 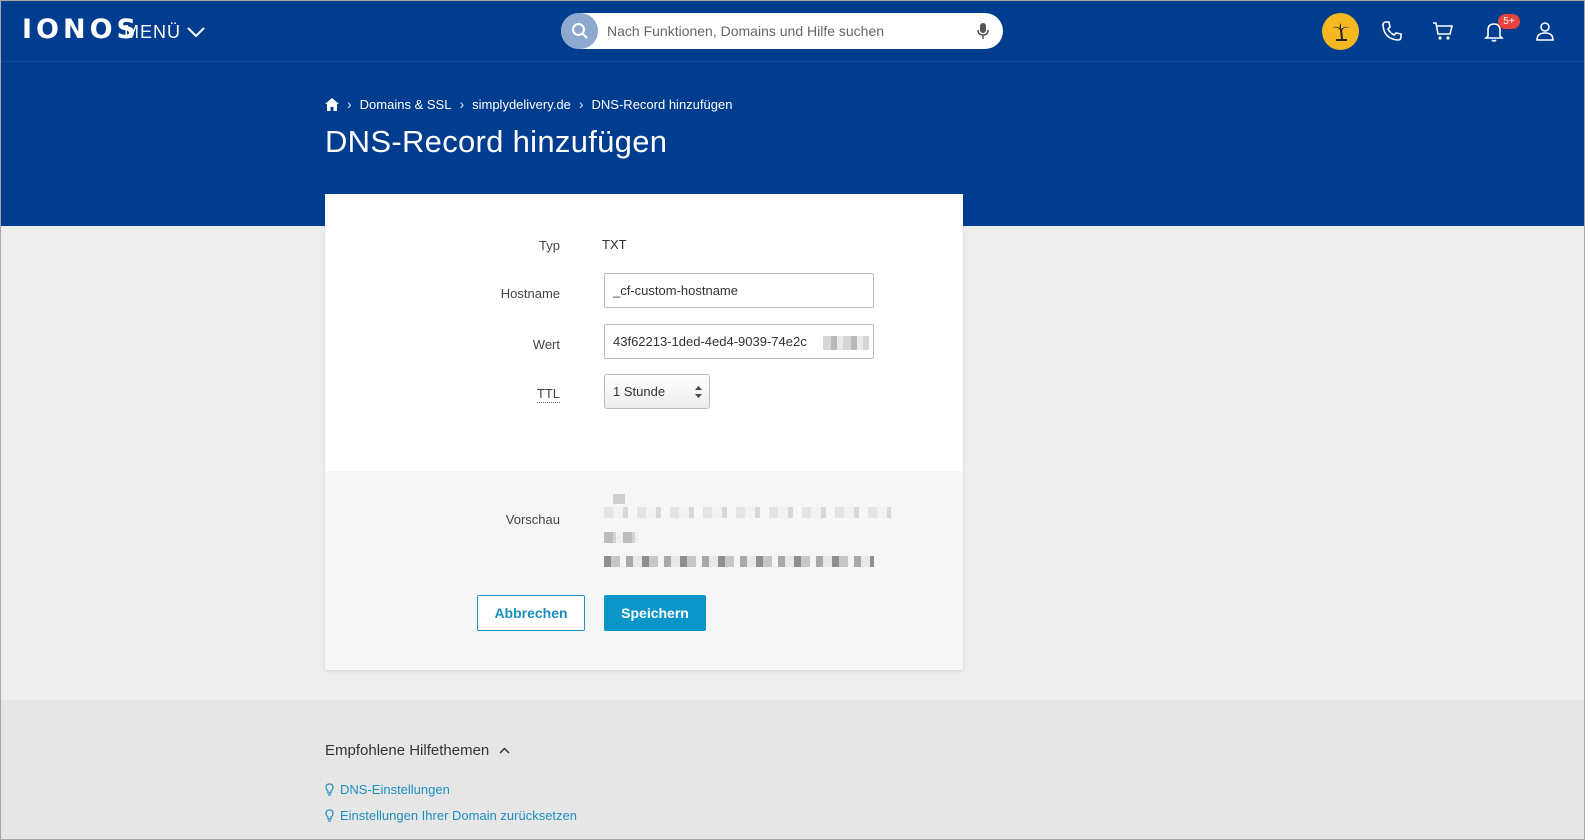 What do you see at coordinates (548, 394) in the screenshot?
I see `ttl-label-text: TTL` at bounding box center [548, 394].